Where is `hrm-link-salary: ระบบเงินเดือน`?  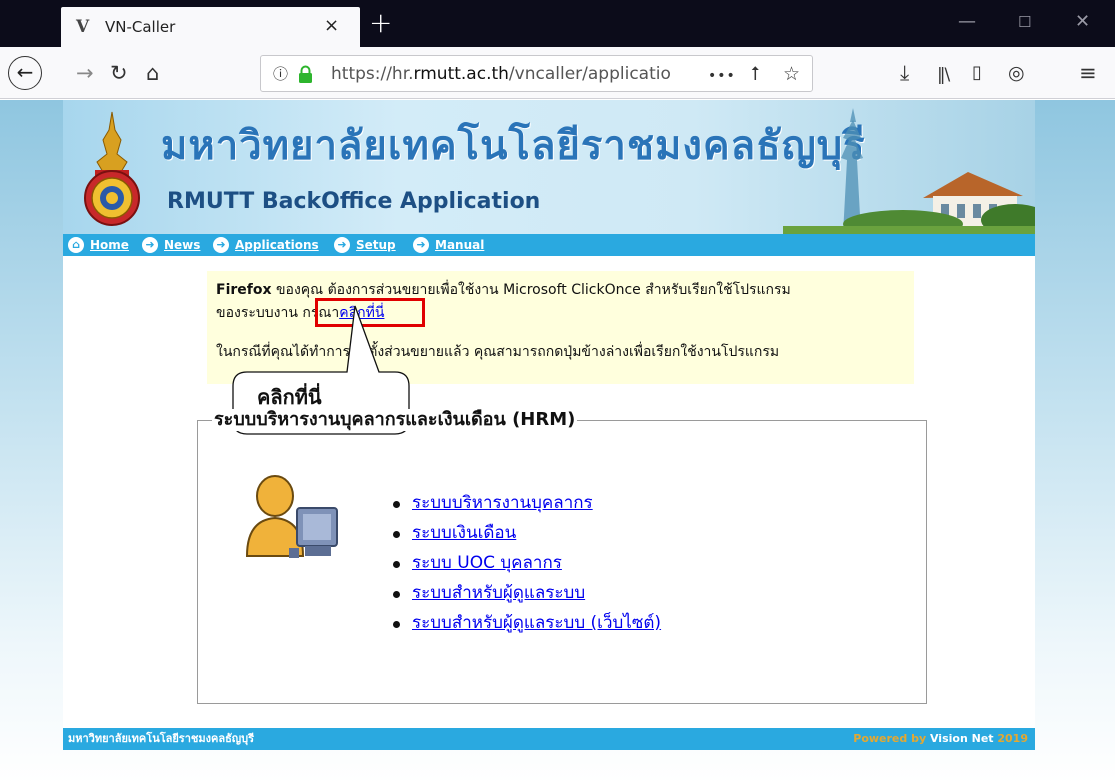 hrm-link-salary: ระบบเงินเดือน is located at coordinates (464, 533).